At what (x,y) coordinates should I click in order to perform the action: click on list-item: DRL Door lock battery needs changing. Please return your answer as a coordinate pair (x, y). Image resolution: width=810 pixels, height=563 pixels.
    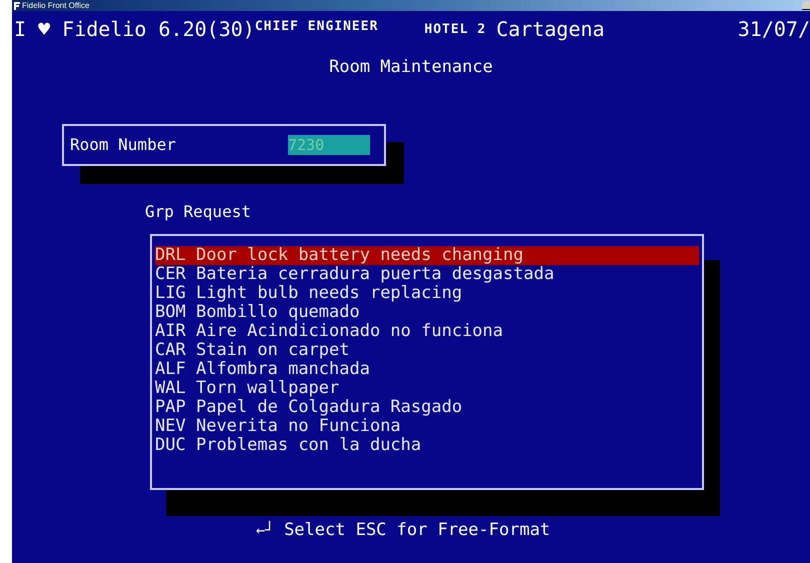
    Looking at the image, I should click on (427, 255).